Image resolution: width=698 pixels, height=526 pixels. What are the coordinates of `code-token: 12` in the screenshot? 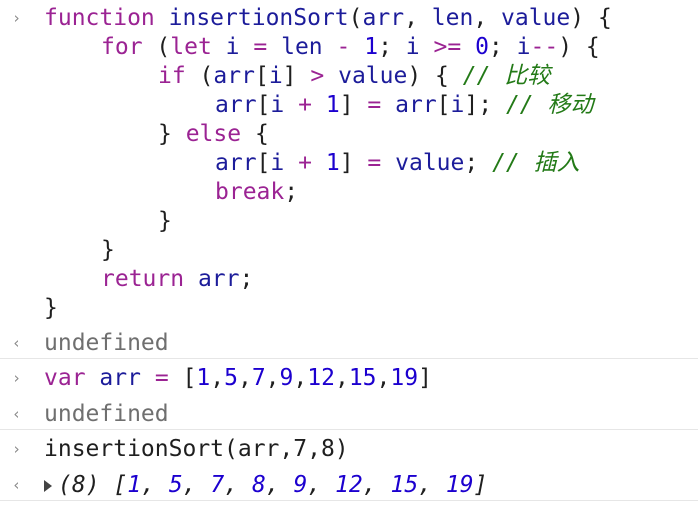 It's located at (321, 378).